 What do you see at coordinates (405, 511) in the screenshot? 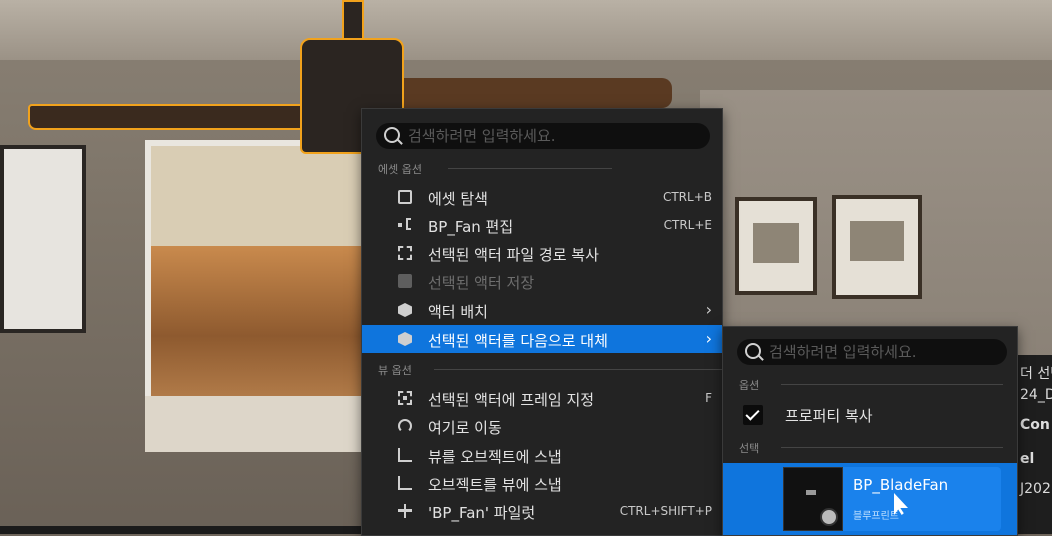
I see `pilot-icon` at bounding box center [405, 511].